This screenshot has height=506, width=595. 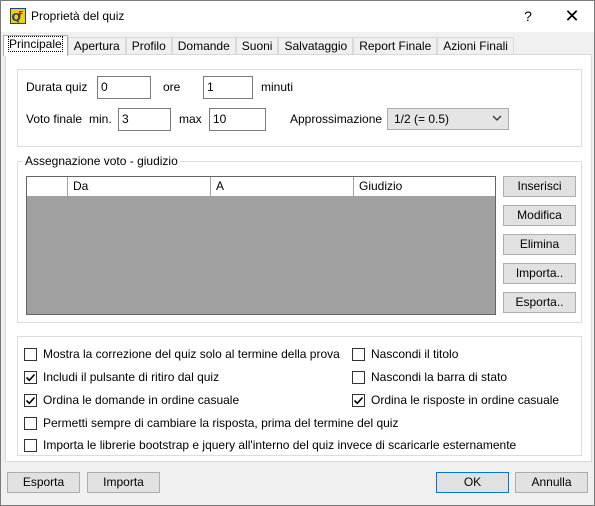 I want to click on table-header: Da A Giudizio, so click(x=261, y=187).